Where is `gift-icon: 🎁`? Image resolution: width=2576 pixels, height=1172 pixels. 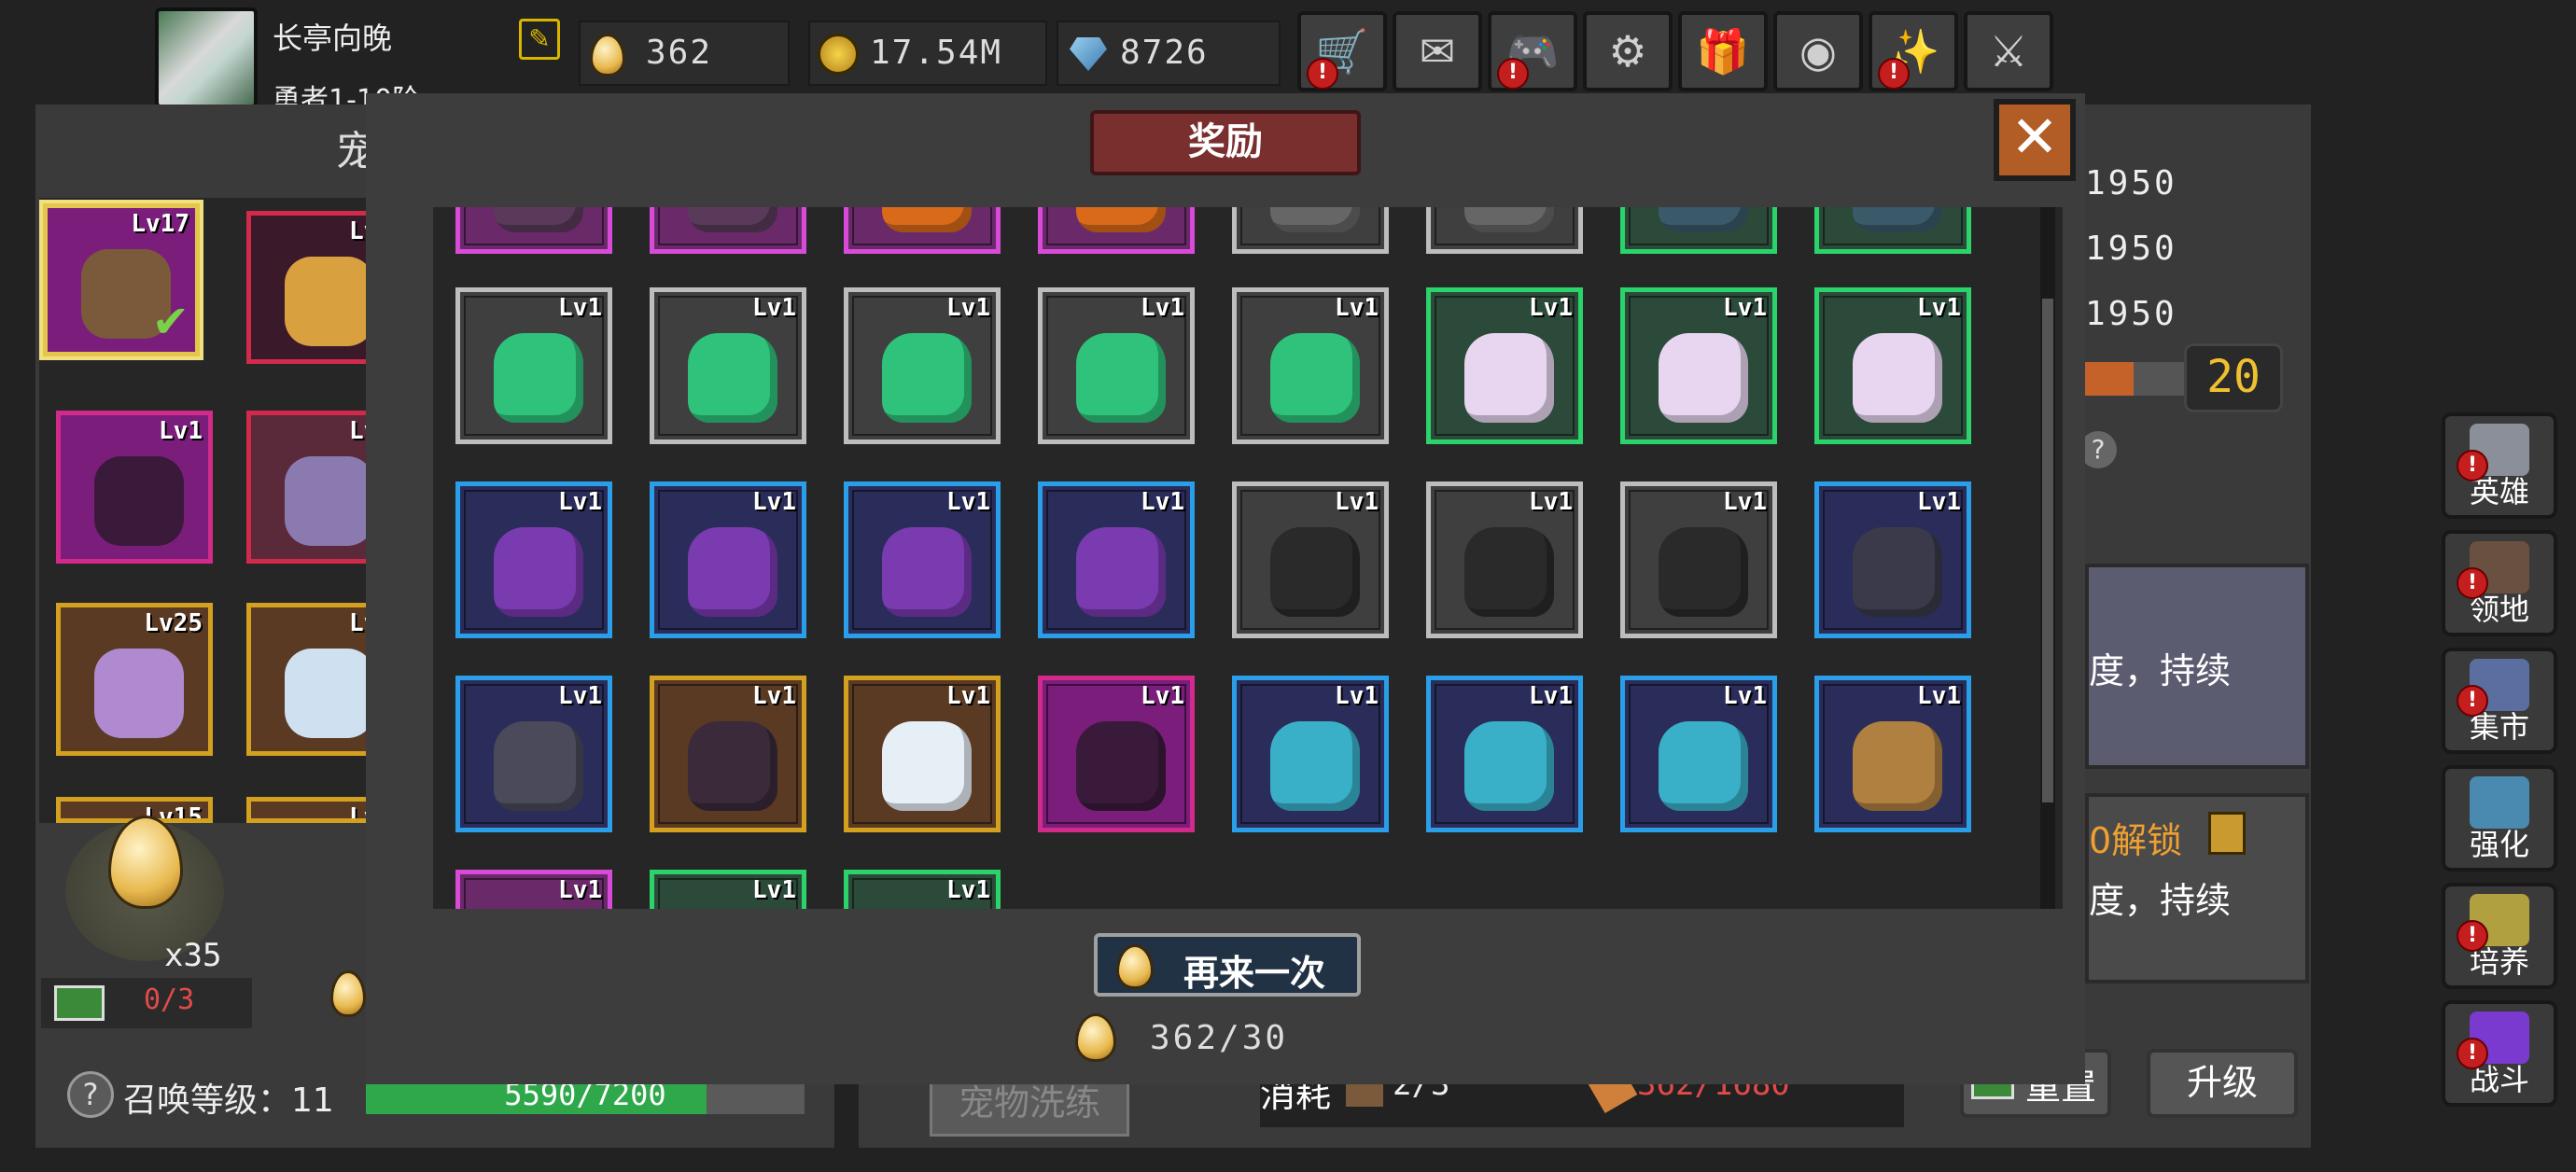 gift-icon: 🎁 is located at coordinates (1723, 51).